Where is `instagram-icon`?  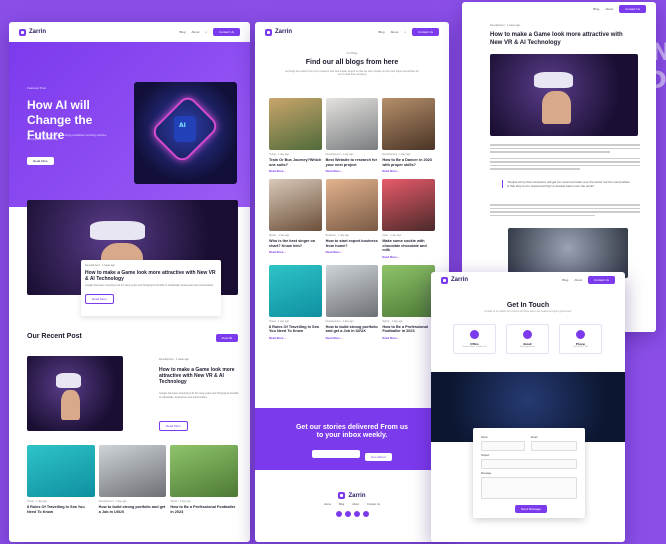
instagram-icon is located at coordinates (356, 514).